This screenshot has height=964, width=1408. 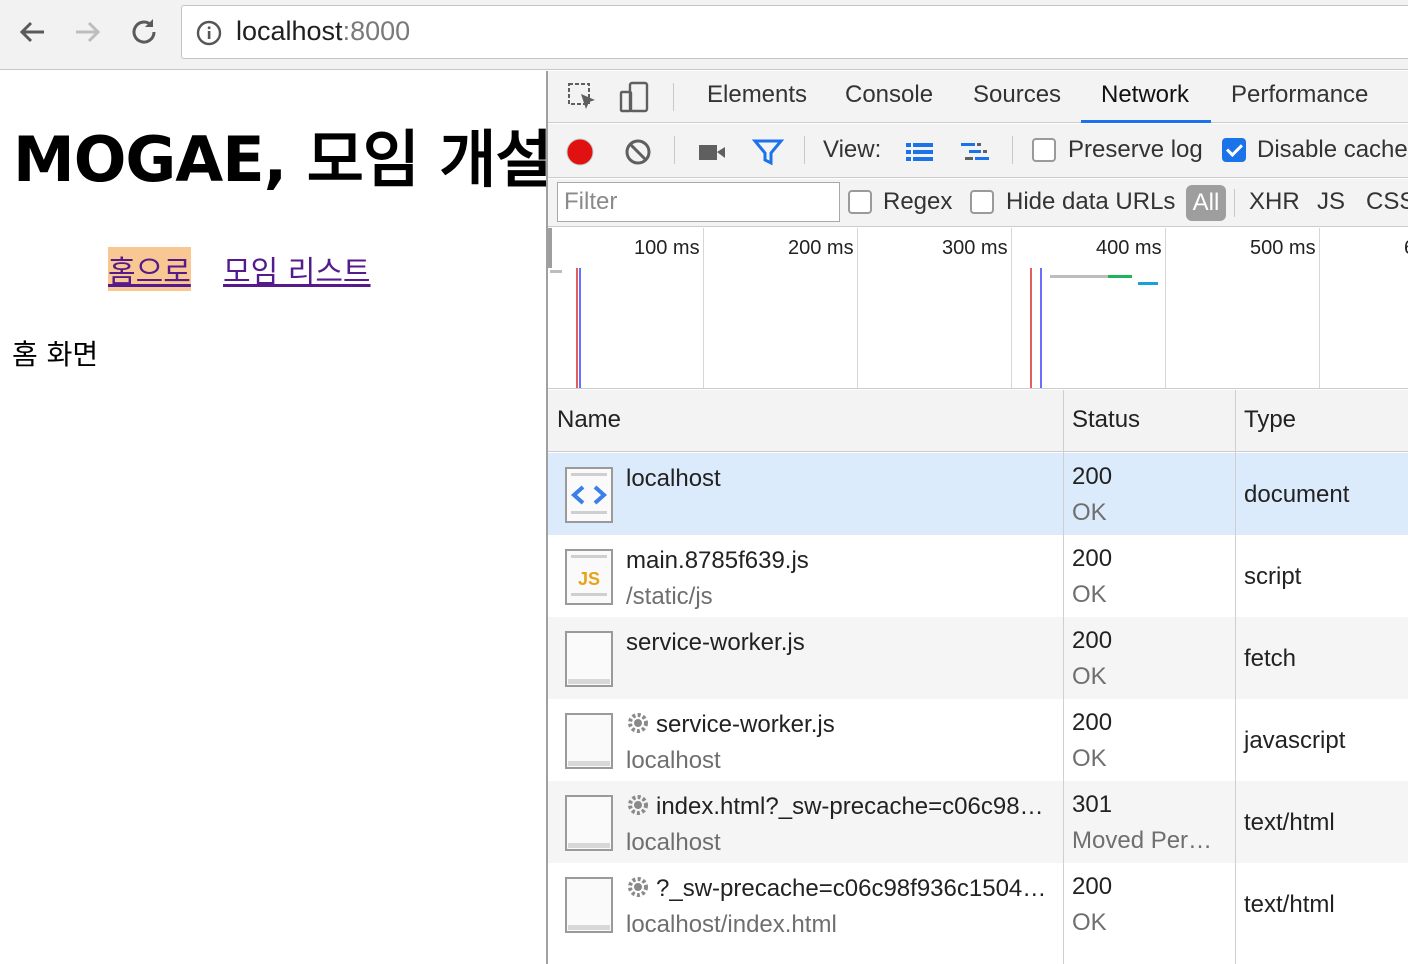 What do you see at coordinates (1270, 420) in the screenshot?
I see `column-type-header: Type` at bounding box center [1270, 420].